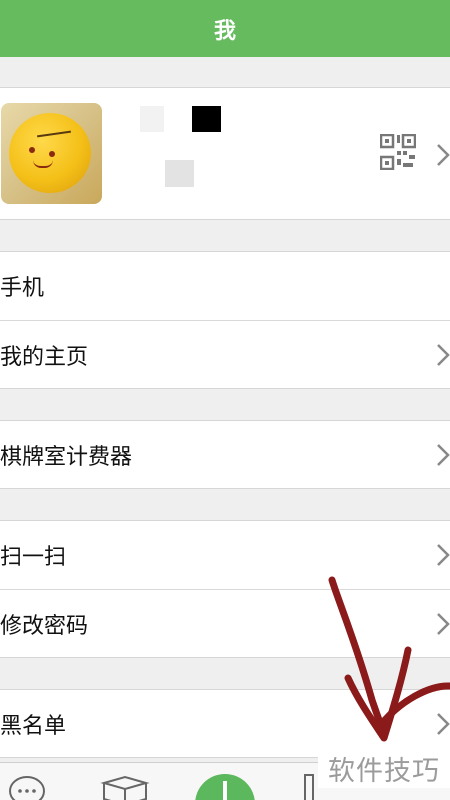 This screenshot has width=450, height=800. Describe the element at coordinates (22, 288) in the screenshot. I see `menu-item-label: 手机` at that location.